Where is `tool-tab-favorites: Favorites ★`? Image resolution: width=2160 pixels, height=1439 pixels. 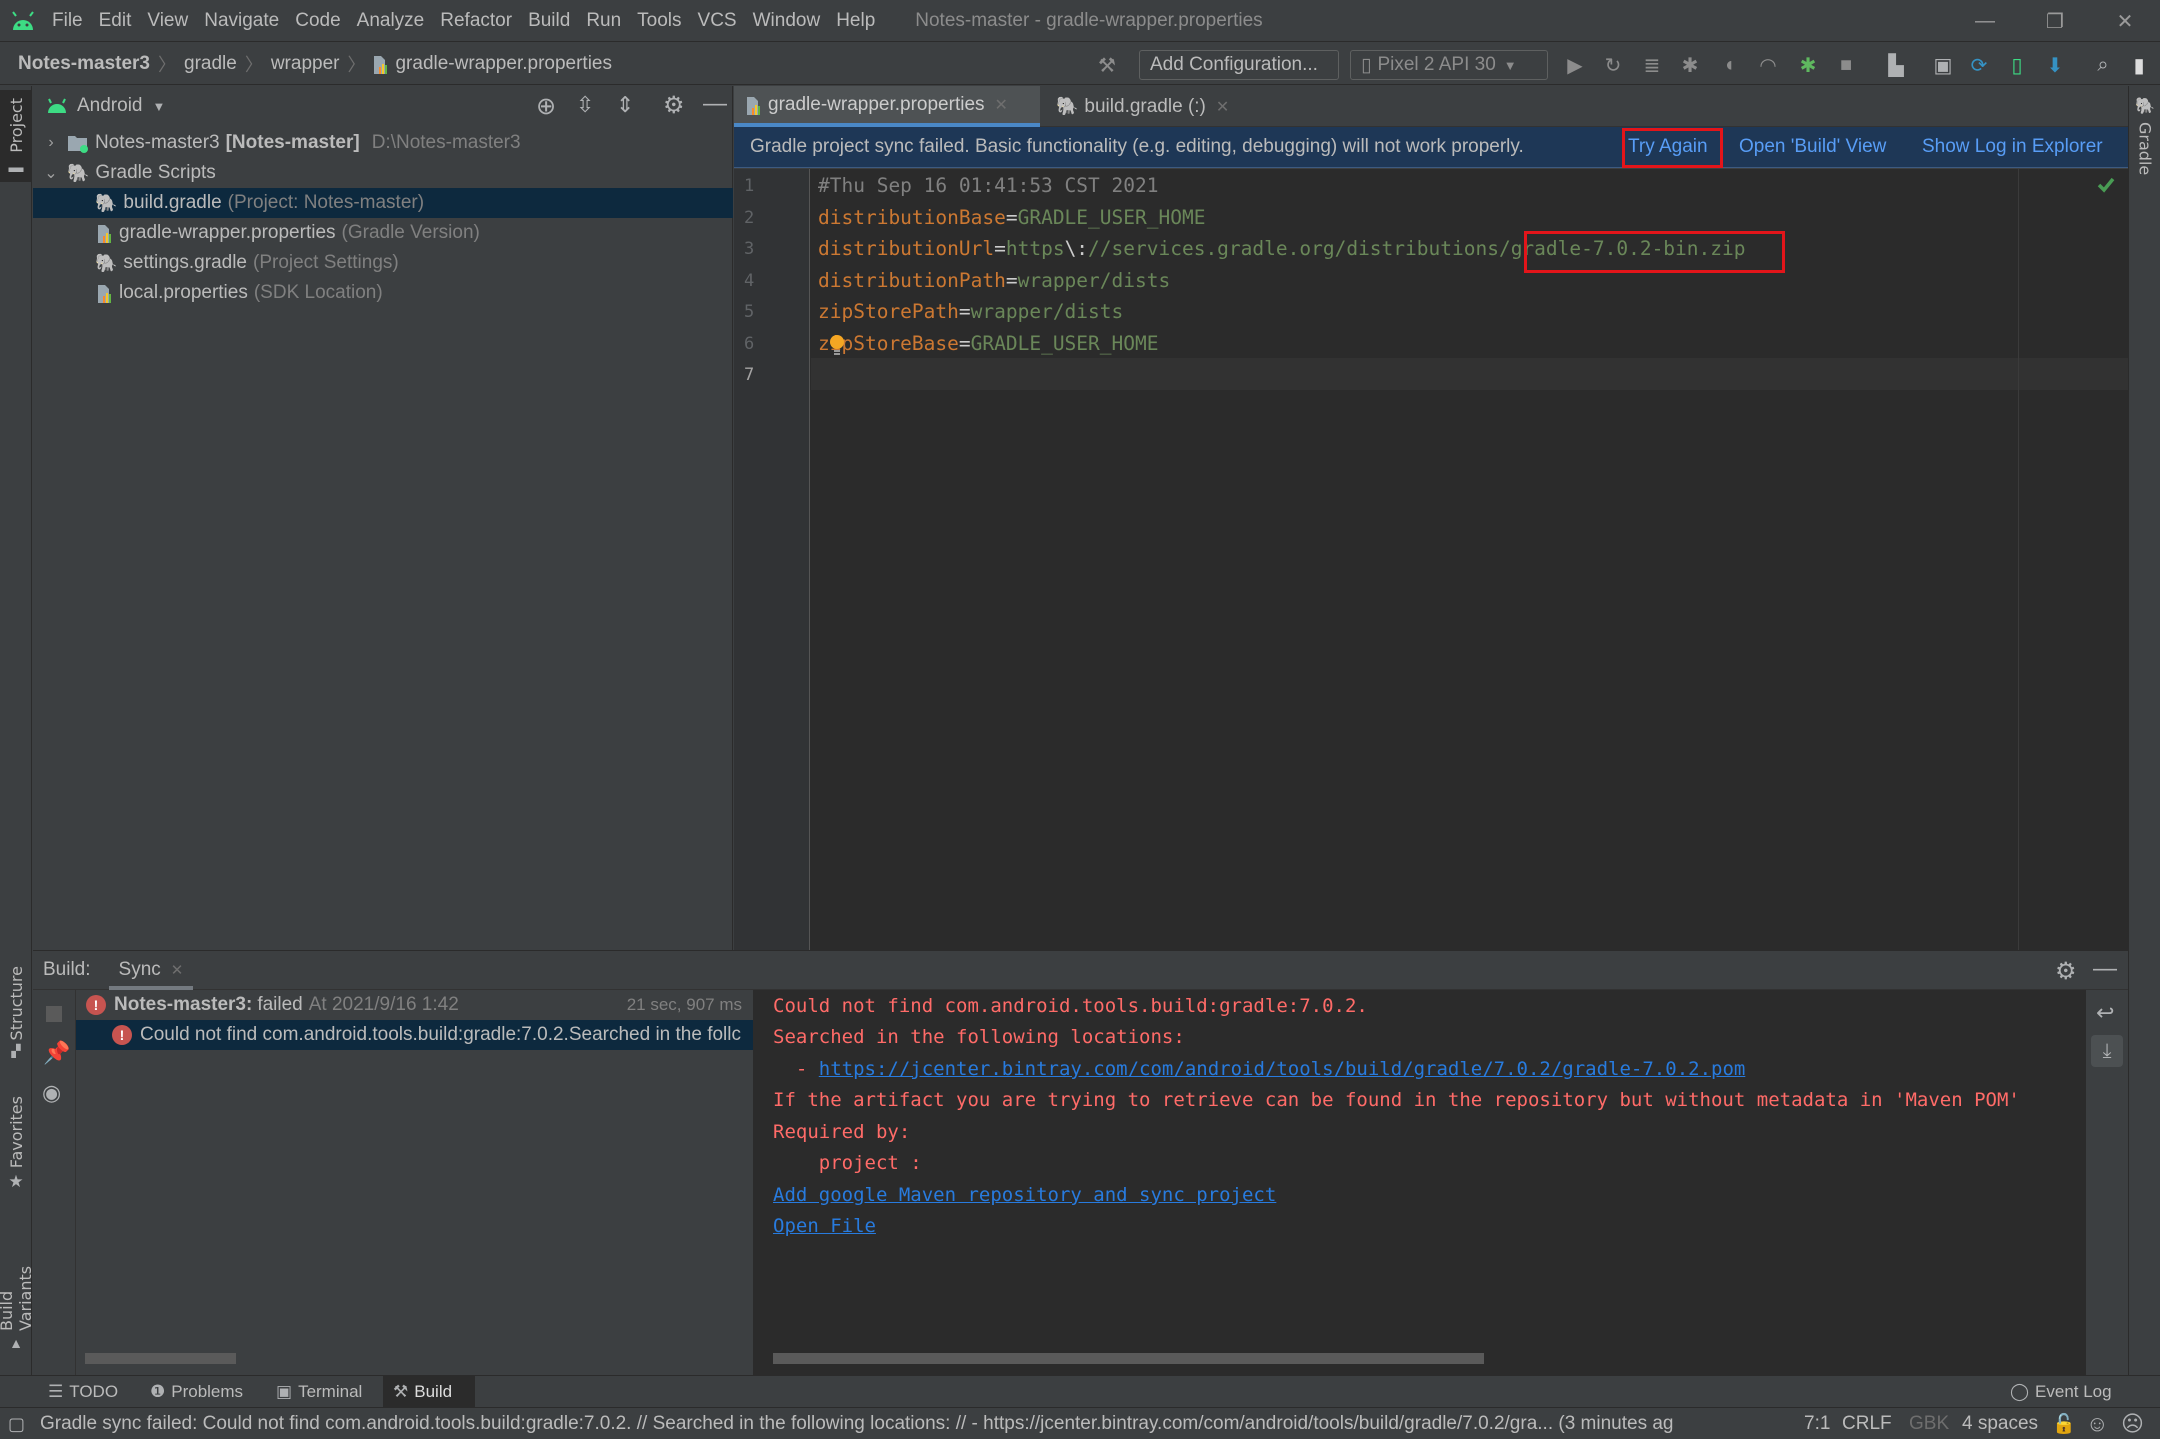 tool-tab-favorites: Favorites ★ is located at coordinates (16, 1146).